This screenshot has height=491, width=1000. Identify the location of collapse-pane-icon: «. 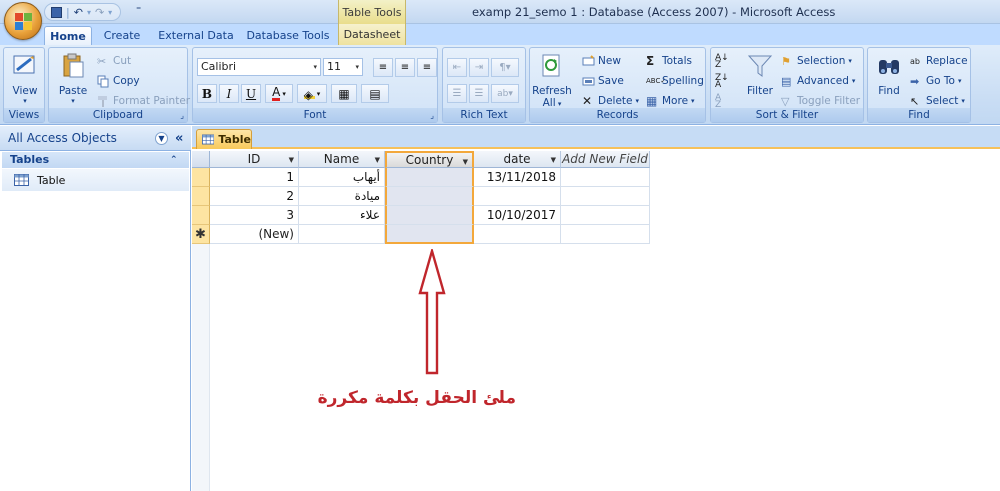
(179, 138).